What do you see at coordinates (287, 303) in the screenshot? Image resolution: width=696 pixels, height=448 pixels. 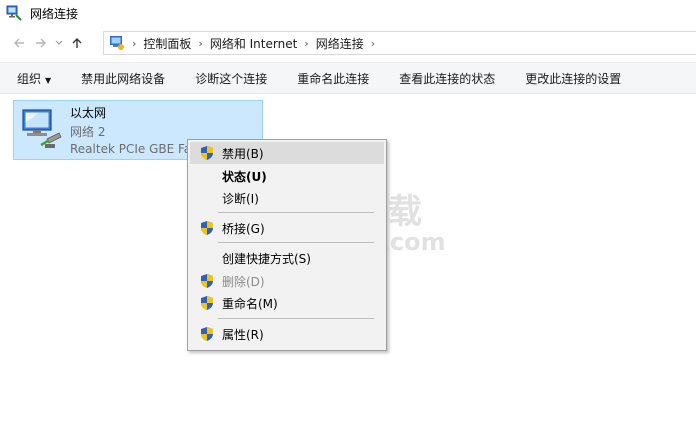 I see `menu-item-rename: 重命名(M)` at bounding box center [287, 303].